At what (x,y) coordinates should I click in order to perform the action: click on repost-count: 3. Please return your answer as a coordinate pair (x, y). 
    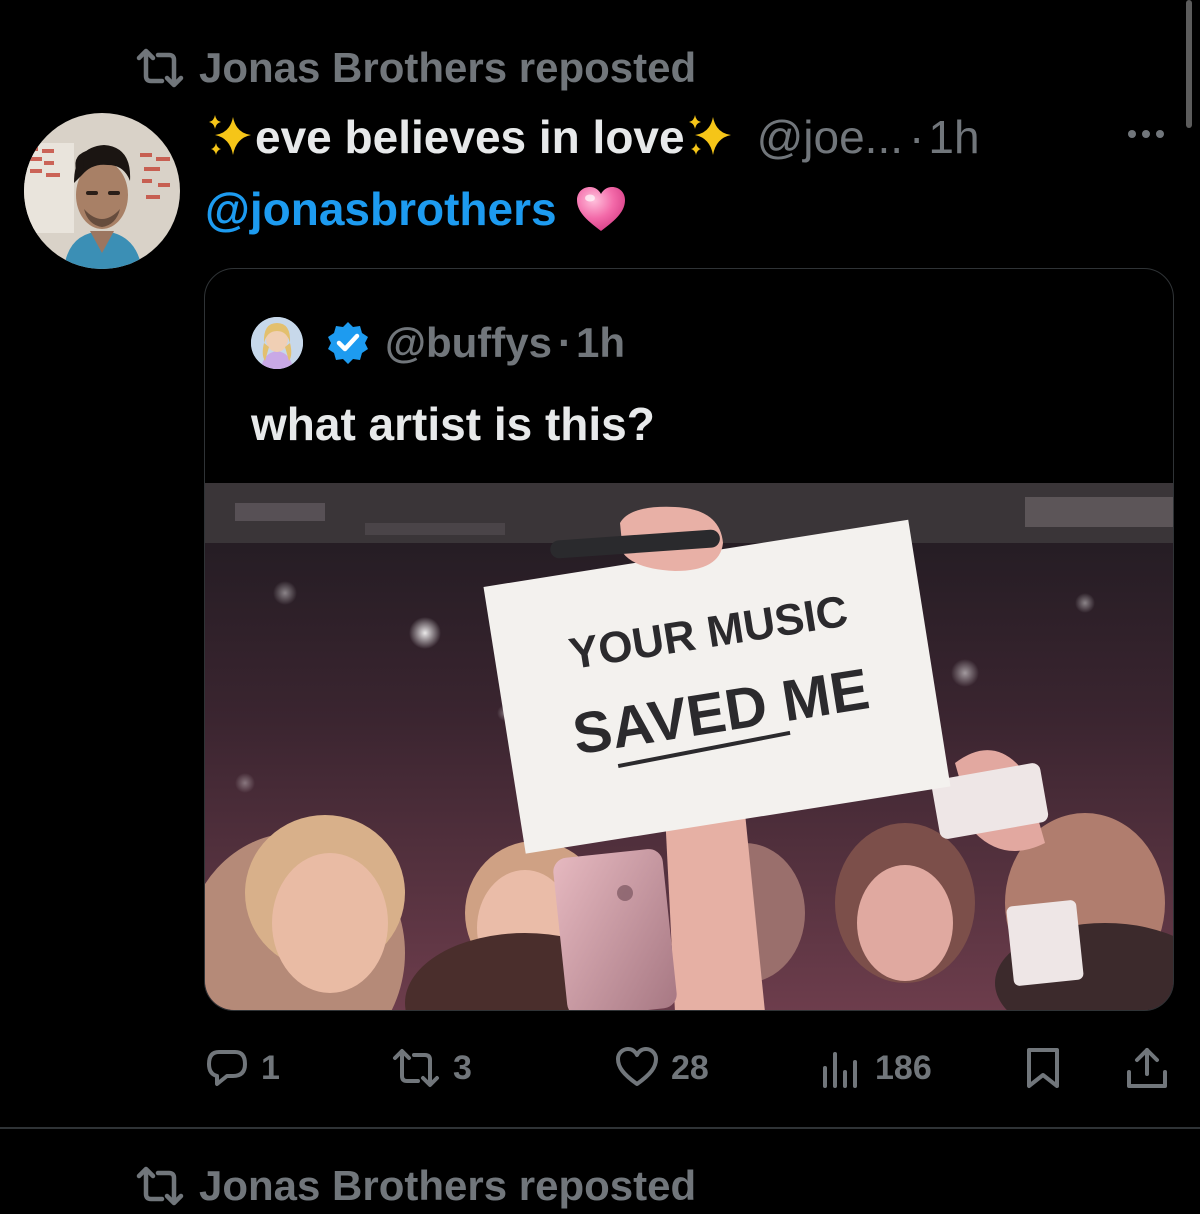
    Looking at the image, I should click on (462, 1067).